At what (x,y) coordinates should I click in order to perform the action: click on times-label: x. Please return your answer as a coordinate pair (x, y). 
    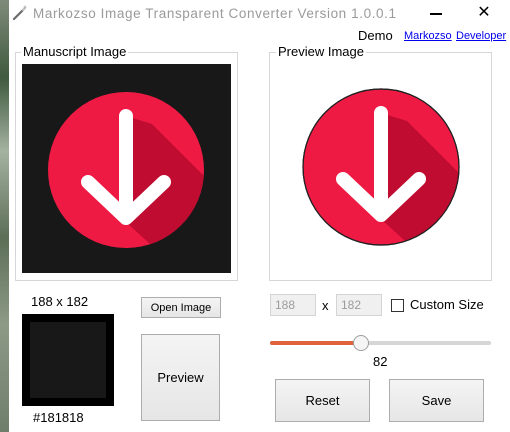
    Looking at the image, I should click on (325, 305).